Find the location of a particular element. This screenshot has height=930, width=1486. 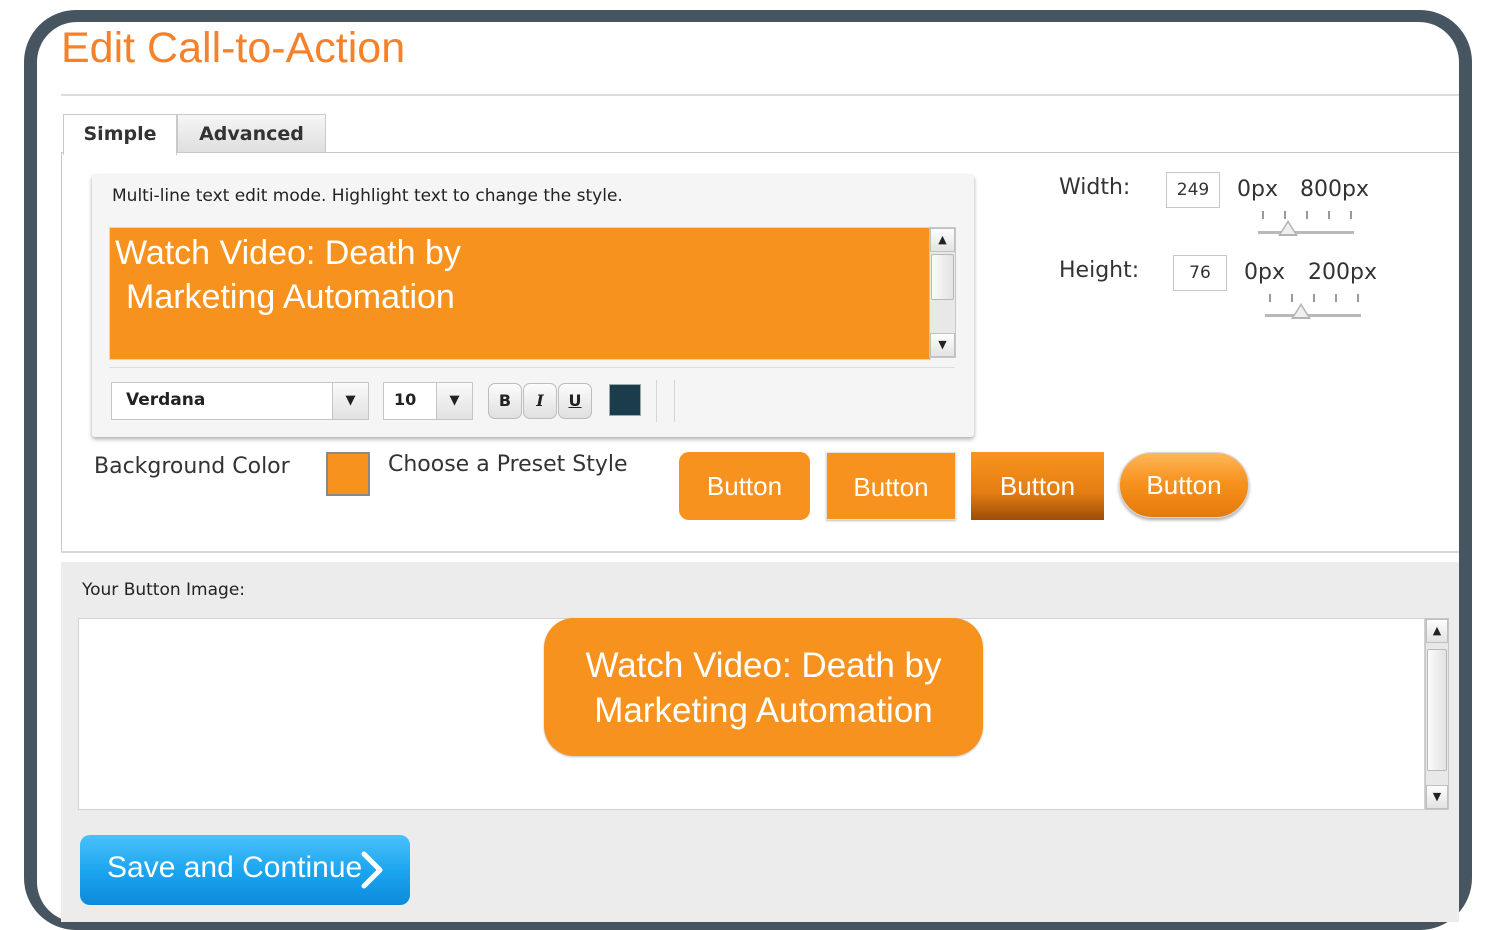

width-slider-track is located at coordinates (1306, 232).